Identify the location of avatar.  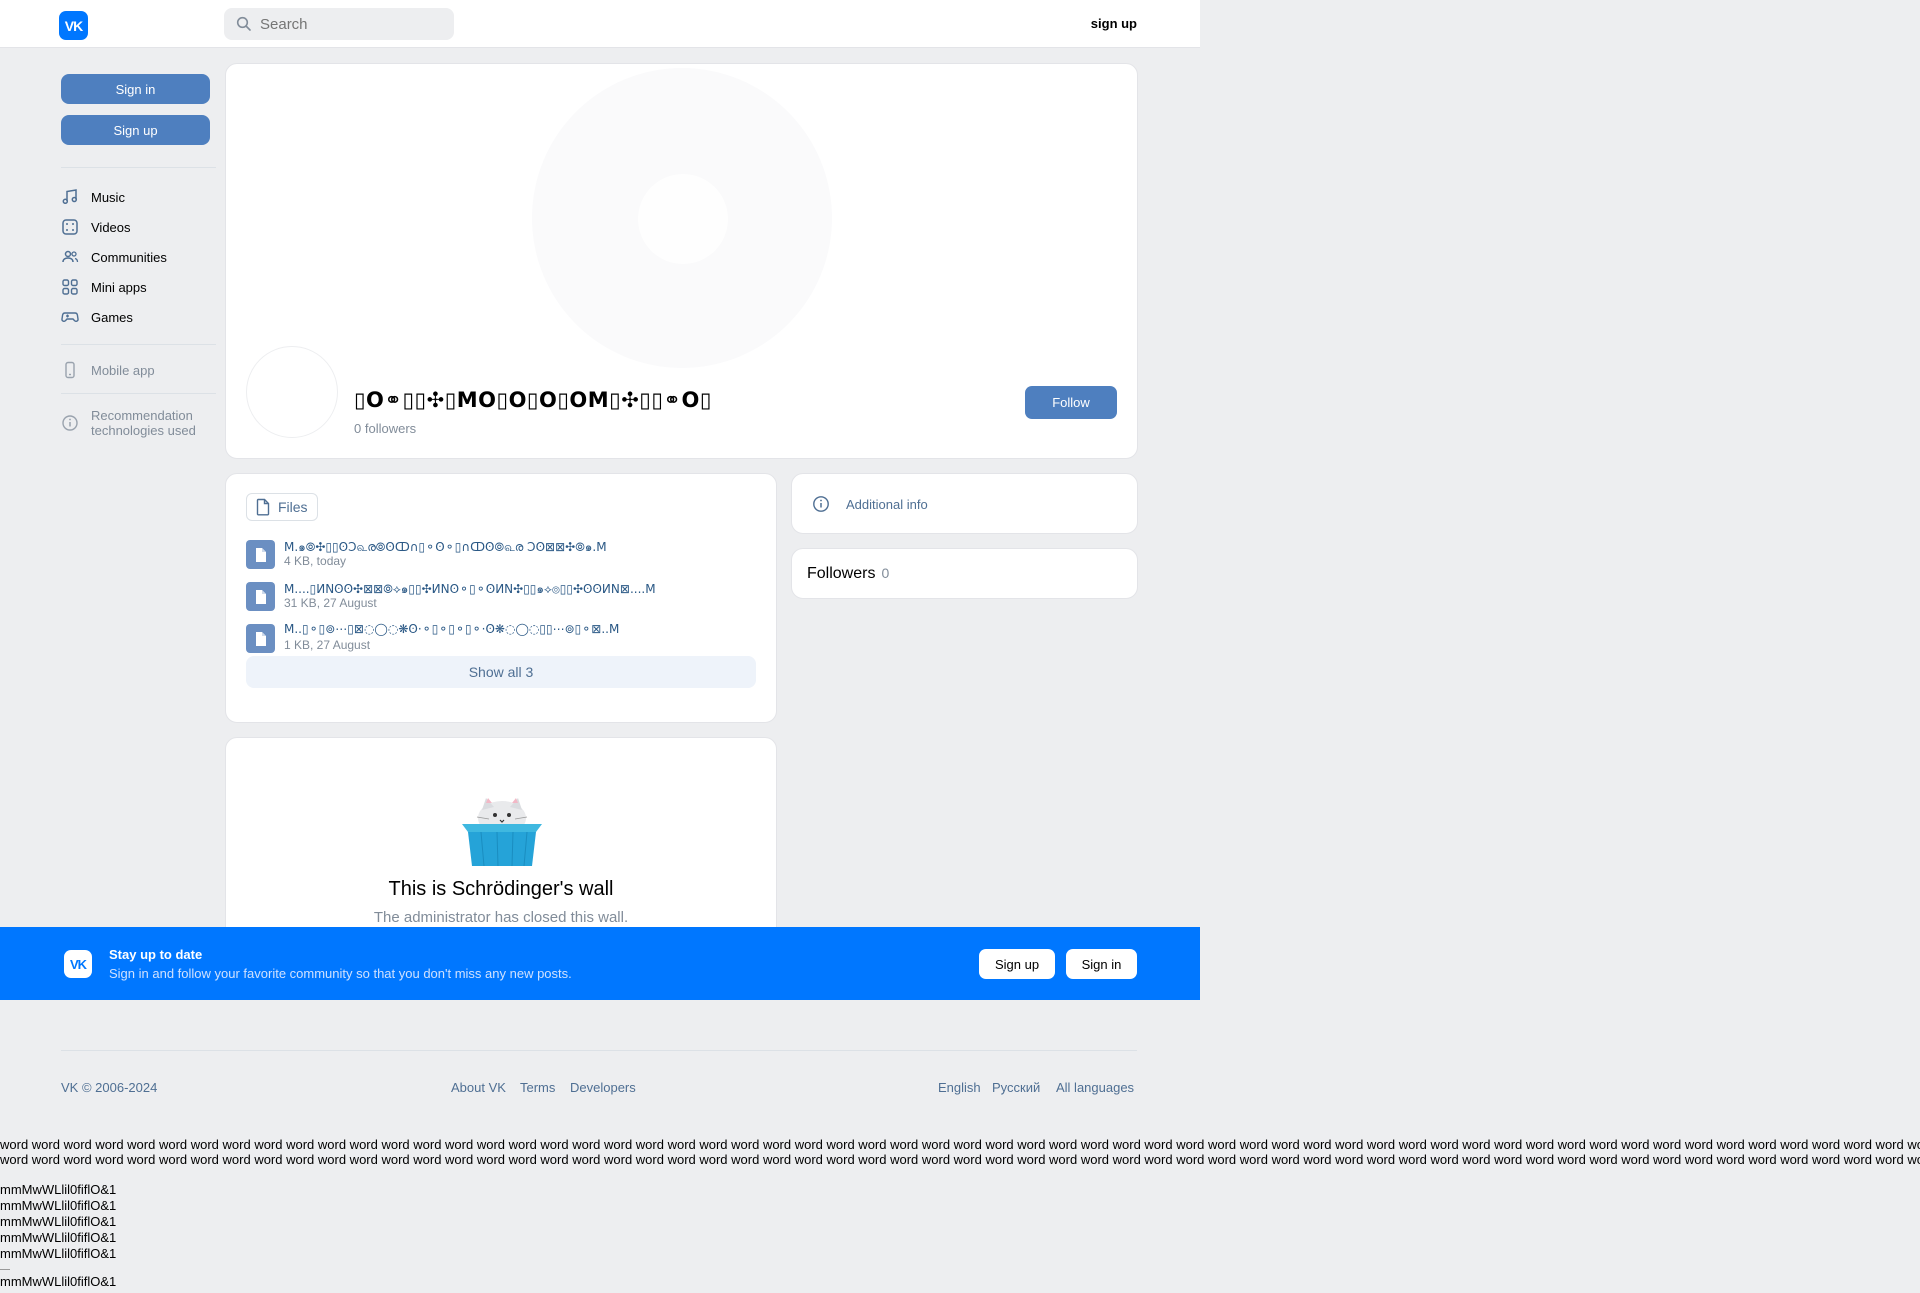
(292, 392).